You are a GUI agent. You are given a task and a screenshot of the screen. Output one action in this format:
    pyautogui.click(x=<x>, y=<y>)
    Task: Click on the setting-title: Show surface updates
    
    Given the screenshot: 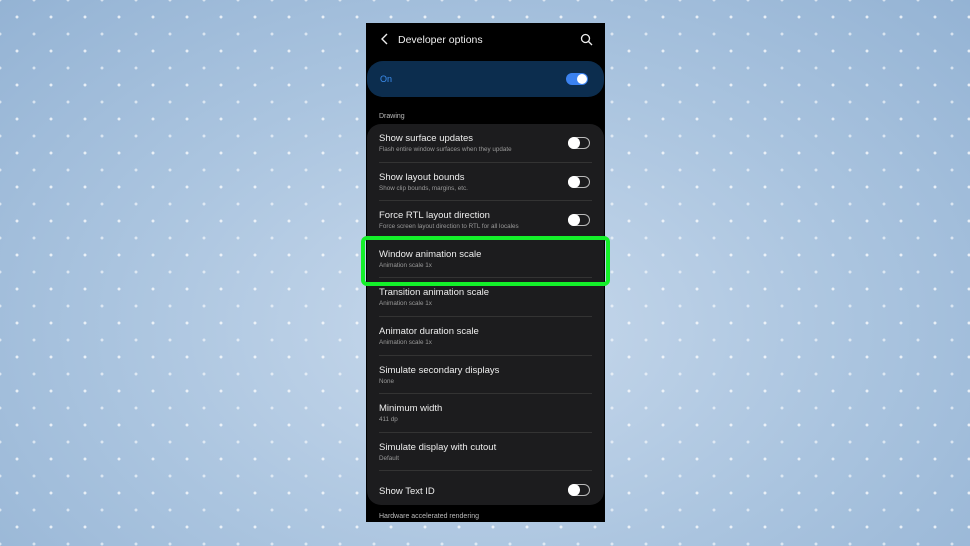 What is the action you would take?
    pyautogui.click(x=426, y=138)
    